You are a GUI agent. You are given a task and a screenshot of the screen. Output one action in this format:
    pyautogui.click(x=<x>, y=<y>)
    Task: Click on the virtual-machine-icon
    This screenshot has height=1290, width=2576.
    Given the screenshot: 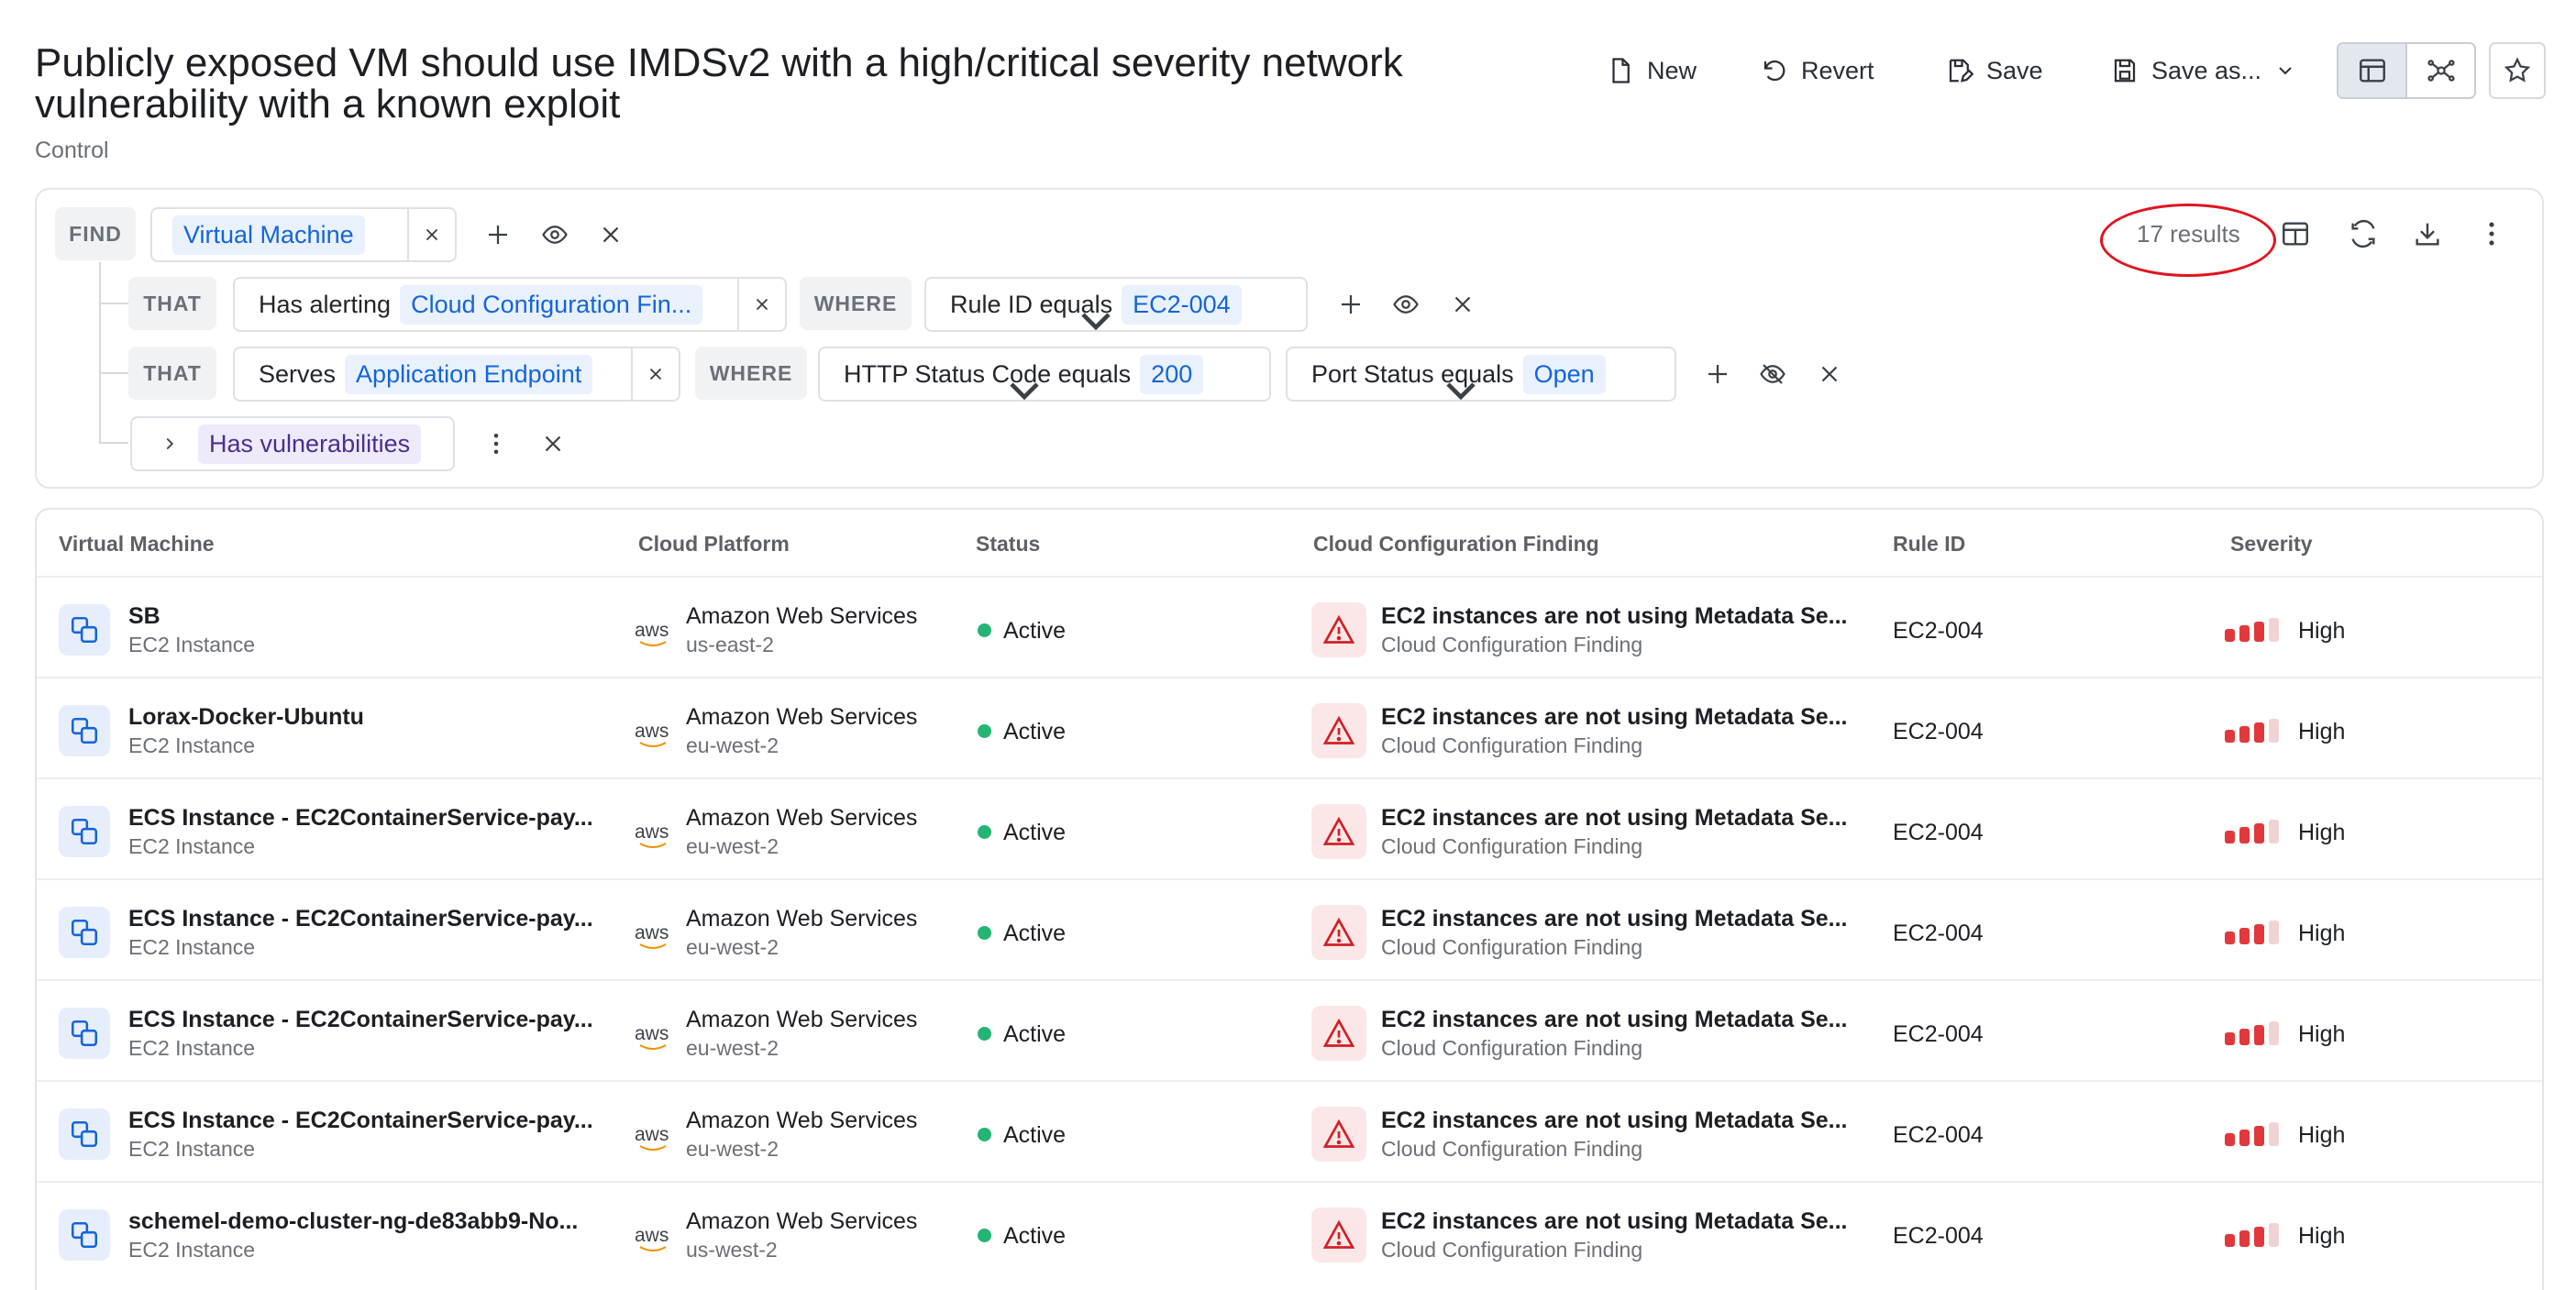 What is the action you would take?
    pyautogui.click(x=84, y=1134)
    